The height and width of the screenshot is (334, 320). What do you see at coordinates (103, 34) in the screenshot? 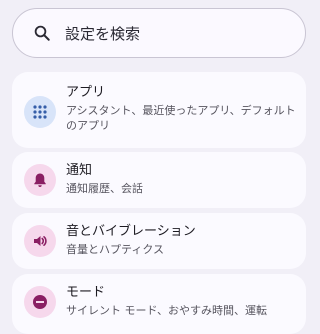
I see `search-placeholder: 設定を検索` at bounding box center [103, 34].